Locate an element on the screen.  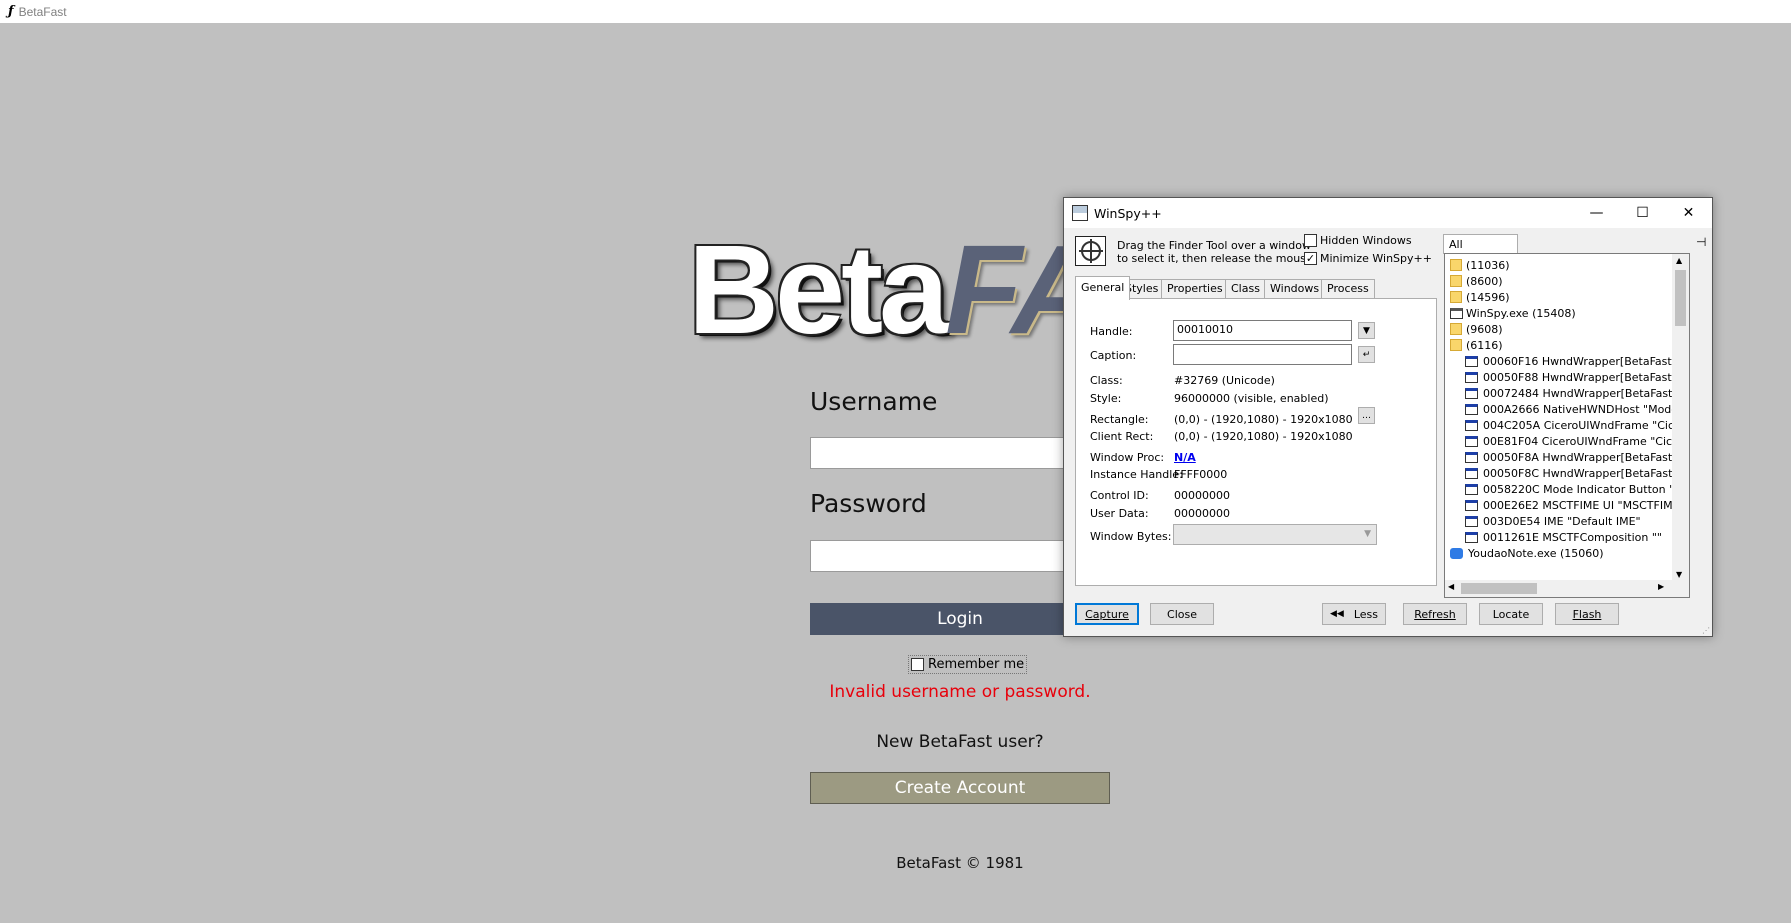
minimize-winspy-box: ✓ is located at coordinates (1310, 258).